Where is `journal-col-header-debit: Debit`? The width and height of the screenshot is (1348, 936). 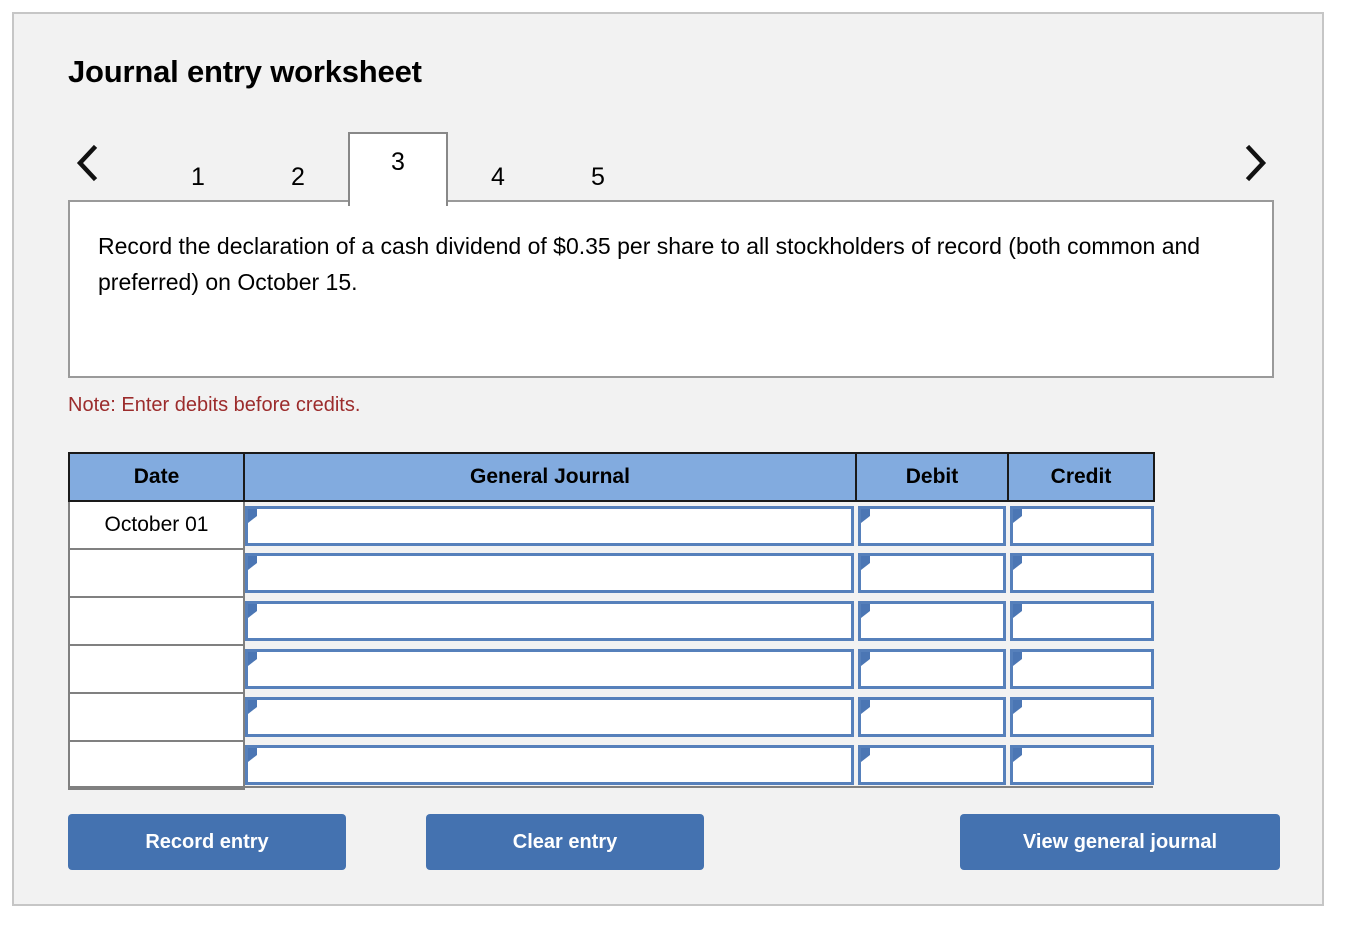
journal-col-header-debit: Debit is located at coordinates (932, 477).